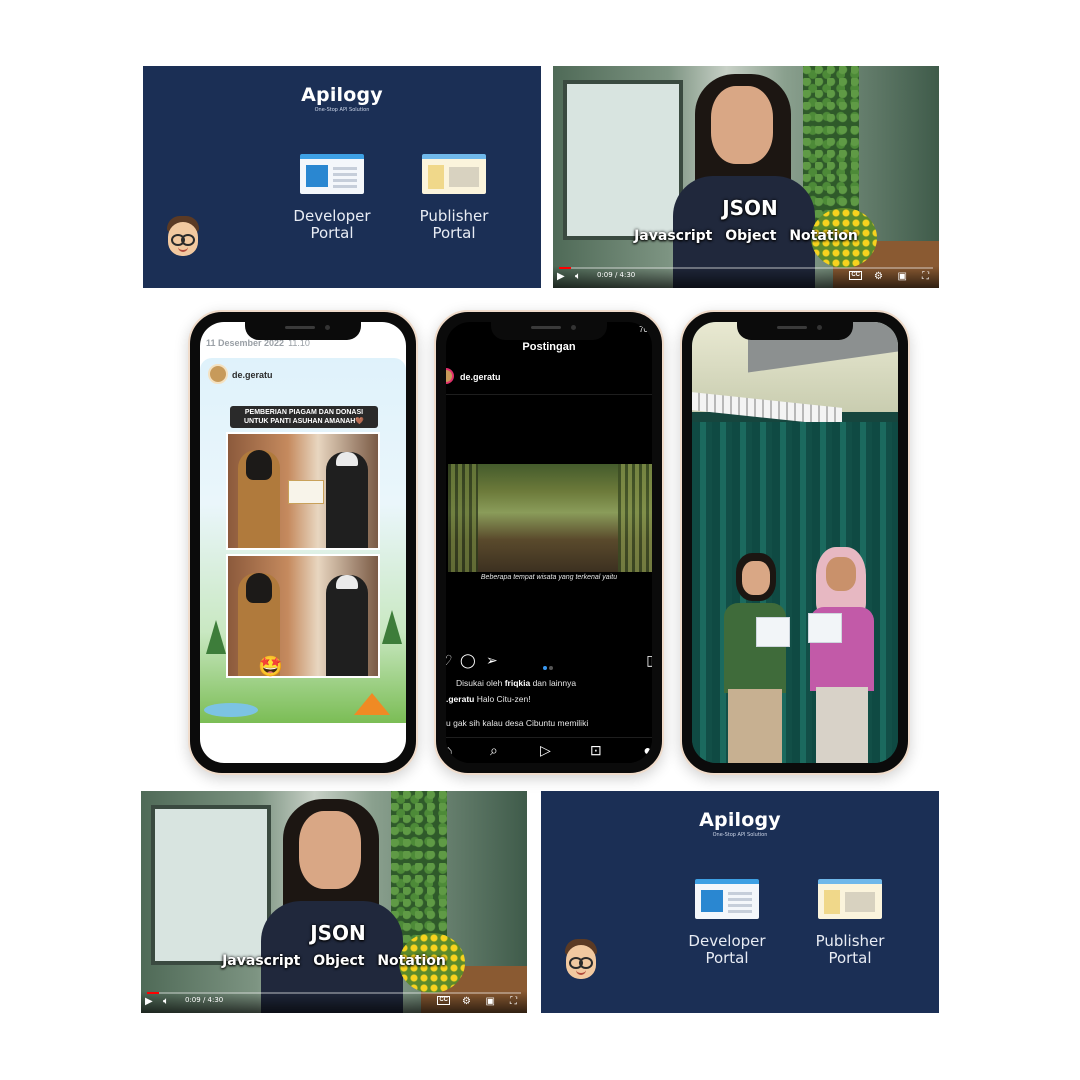 Image resolution: width=1080 pixels, height=1080 pixels. What do you see at coordinates (252, 375) in the screenshot?
I see `story-username: de.geratu` at bounding box center [252, 375].